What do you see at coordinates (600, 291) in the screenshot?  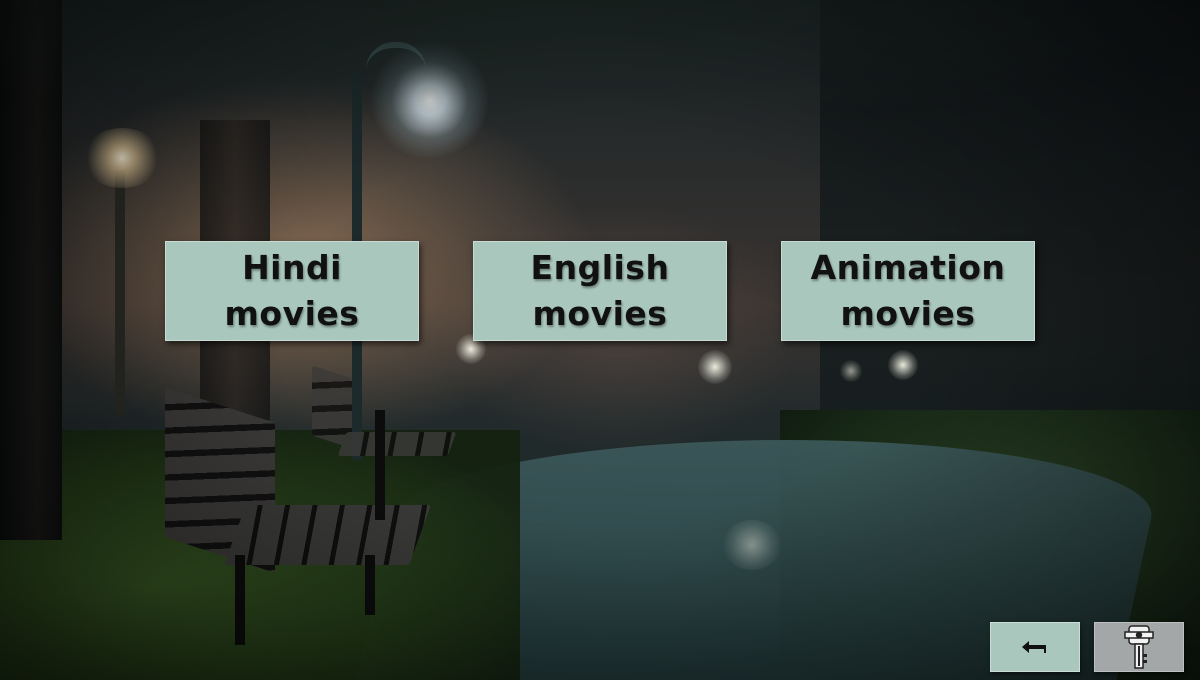 I see `english-movies-button: English movies` at bounding box center [600, 291].